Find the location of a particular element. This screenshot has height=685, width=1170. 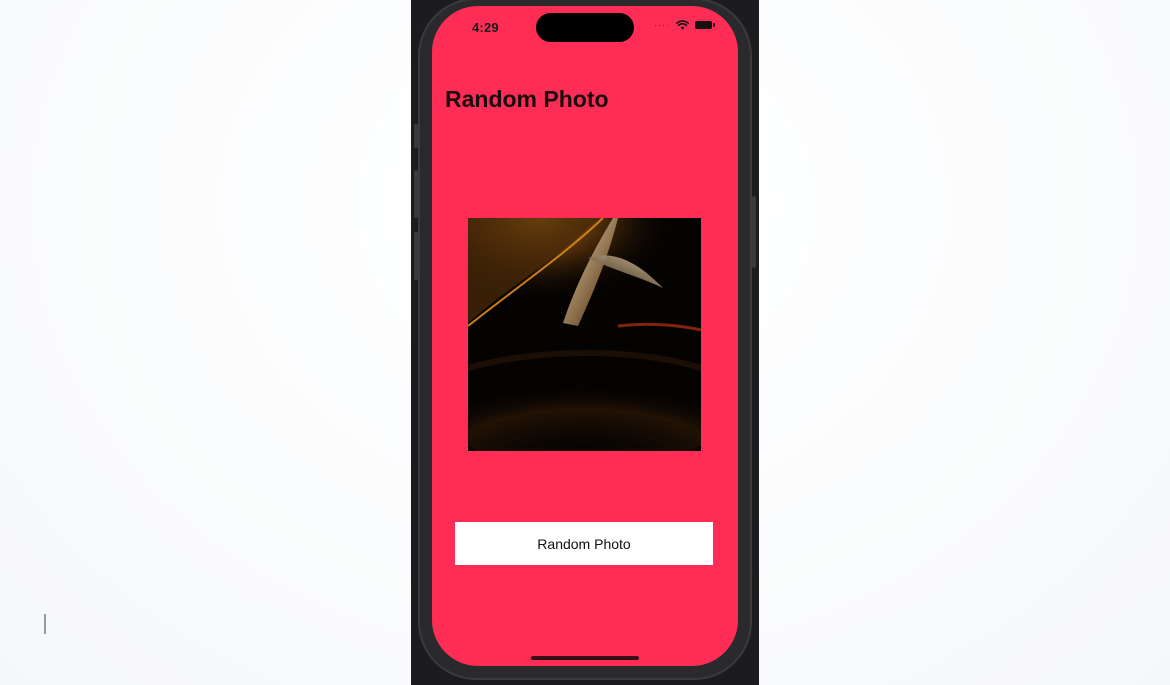

battery-icon is located at coordinates (705, 25).